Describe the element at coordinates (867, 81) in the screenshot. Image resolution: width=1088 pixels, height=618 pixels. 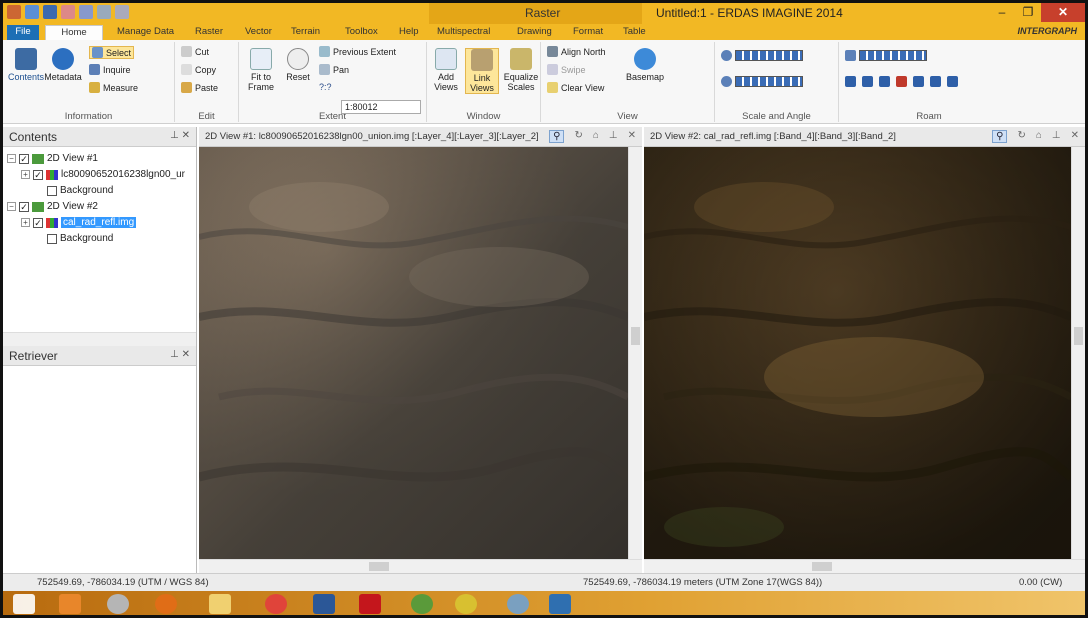
I see `rewind-icon` at that location.